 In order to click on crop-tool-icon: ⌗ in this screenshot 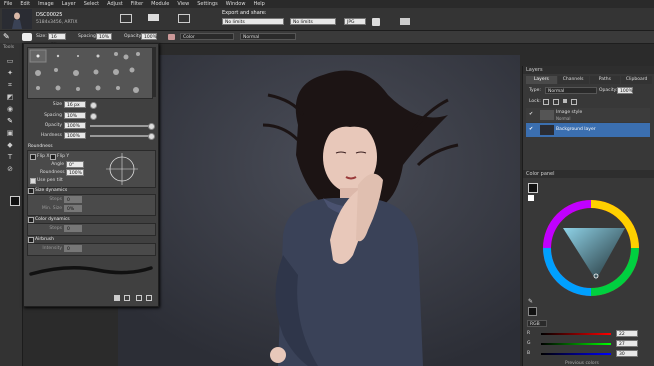, I will do `click(10, 85)`.